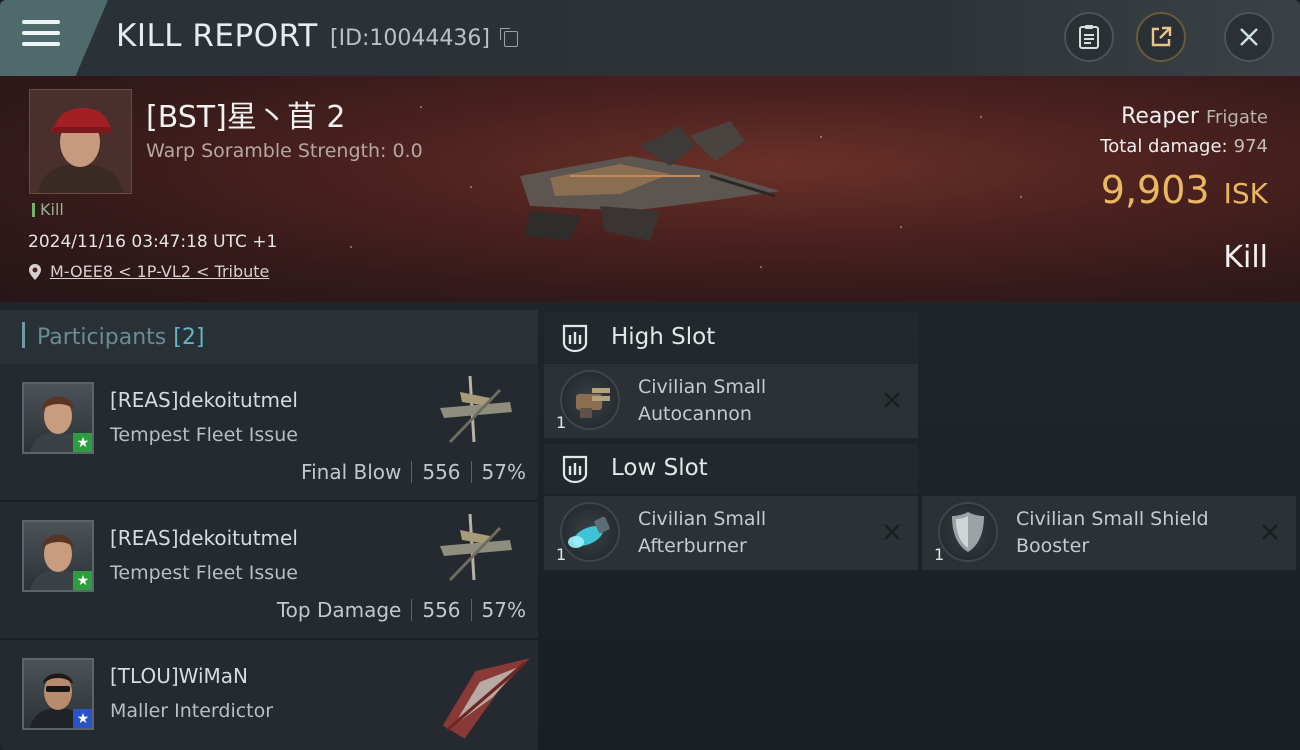 Image resolution: width=1300 pixels, height=750 pixels. Describe the element at coordinates (692, 546) in the screenshot. I see `module-name-line: Afterburner` at that location.